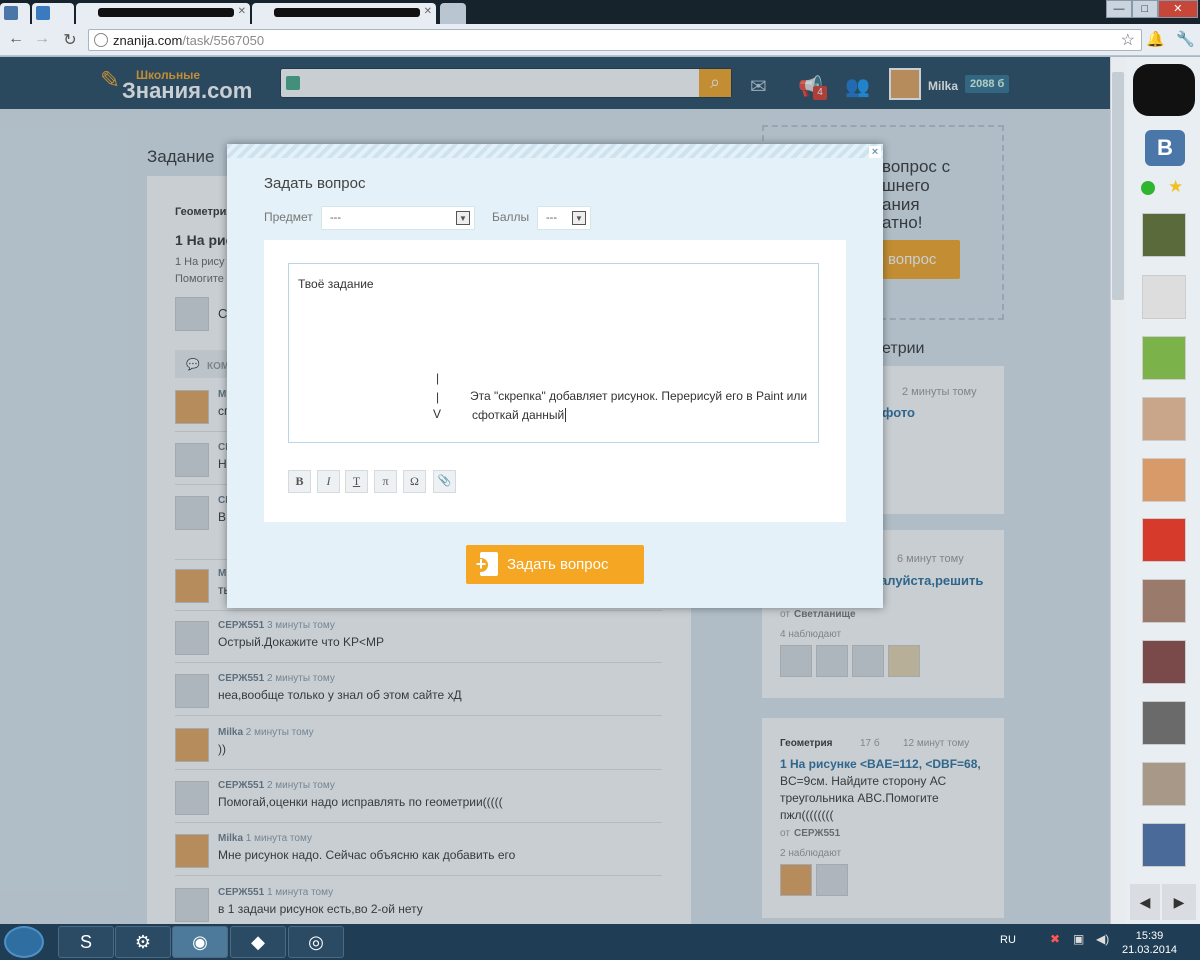 This screenshot has width=1200, height=960. What do you see at coordinates (101, 40) in the screenshot?
I see `page-icon` at bounding box center [101, 40].